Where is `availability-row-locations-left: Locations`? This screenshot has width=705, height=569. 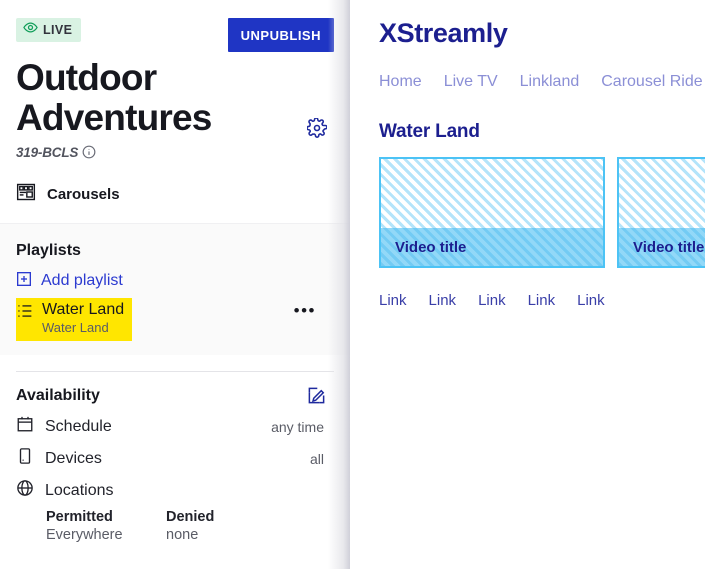 availability-row-locations-left: Locations is located at coordinates (65, 490).